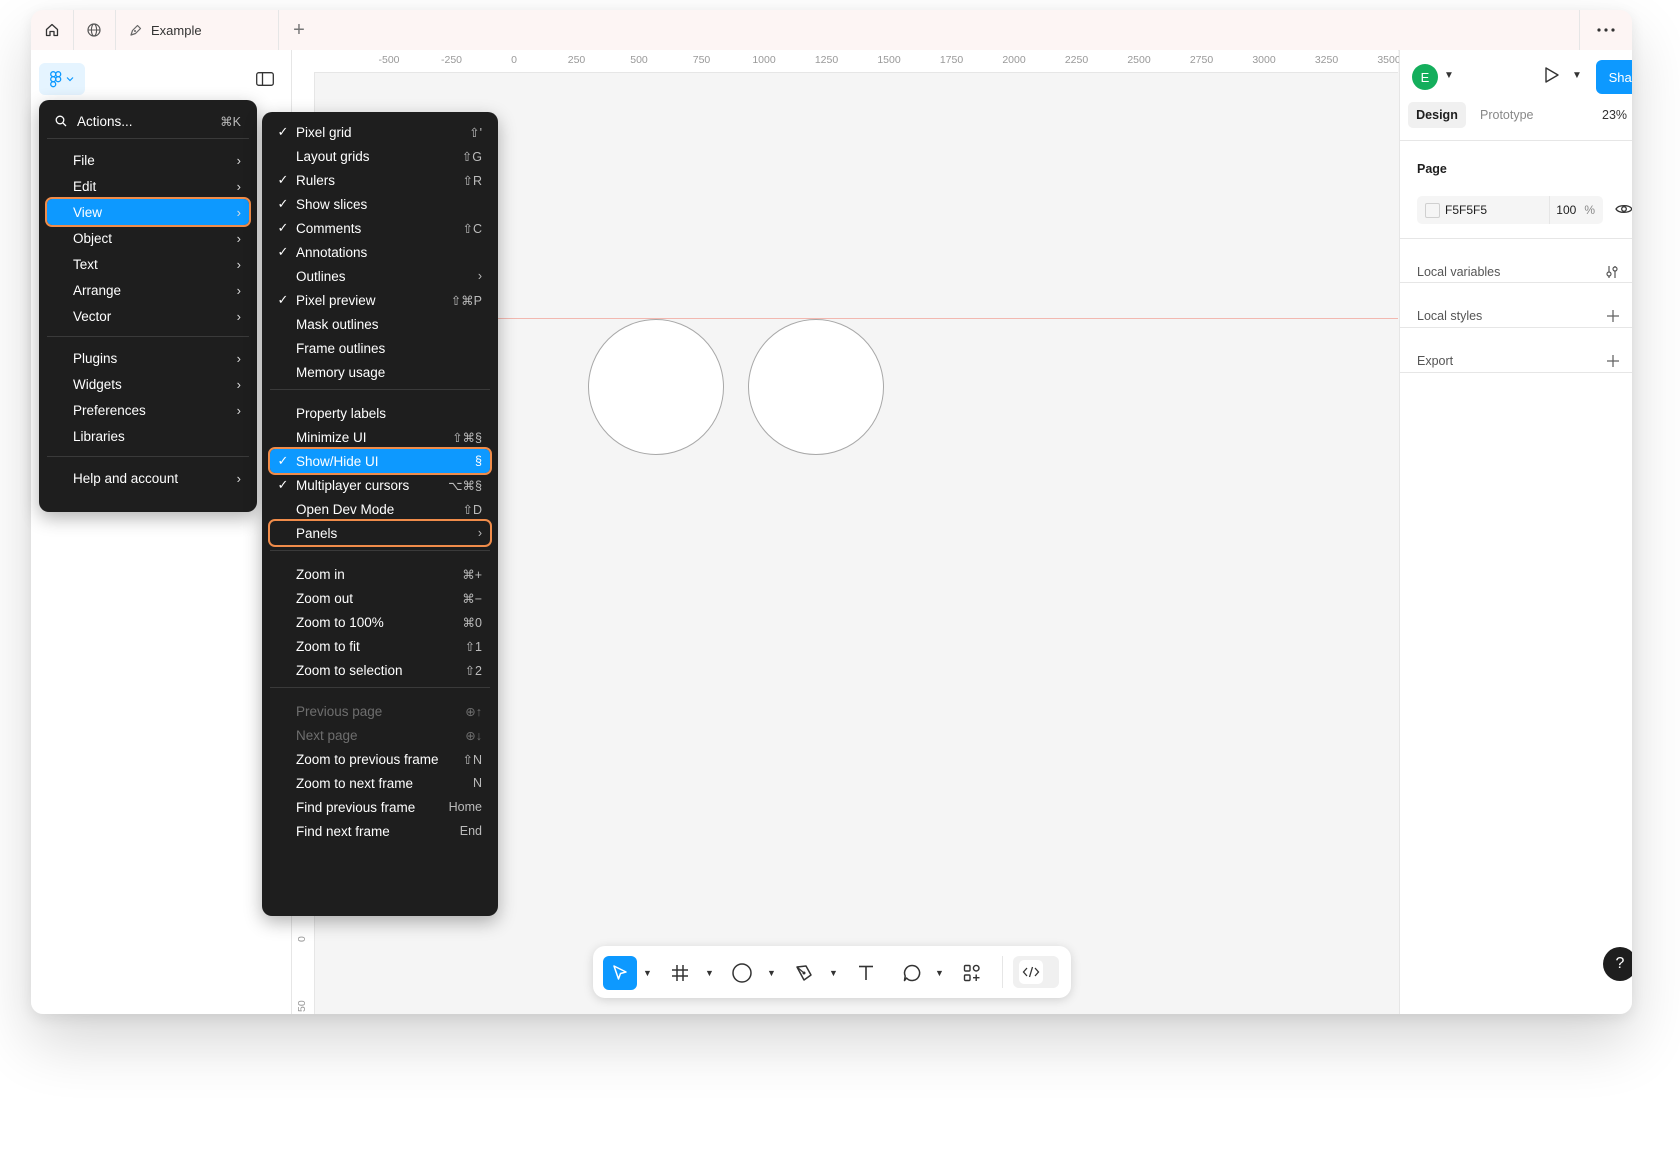 Image resolution: width=1680 pixels, height=1170 pixels. What do you see at coordinates (148, 238) in the screenshot?
I see `main-menu-item-object: Object ›` at bounding box center [148, 238].